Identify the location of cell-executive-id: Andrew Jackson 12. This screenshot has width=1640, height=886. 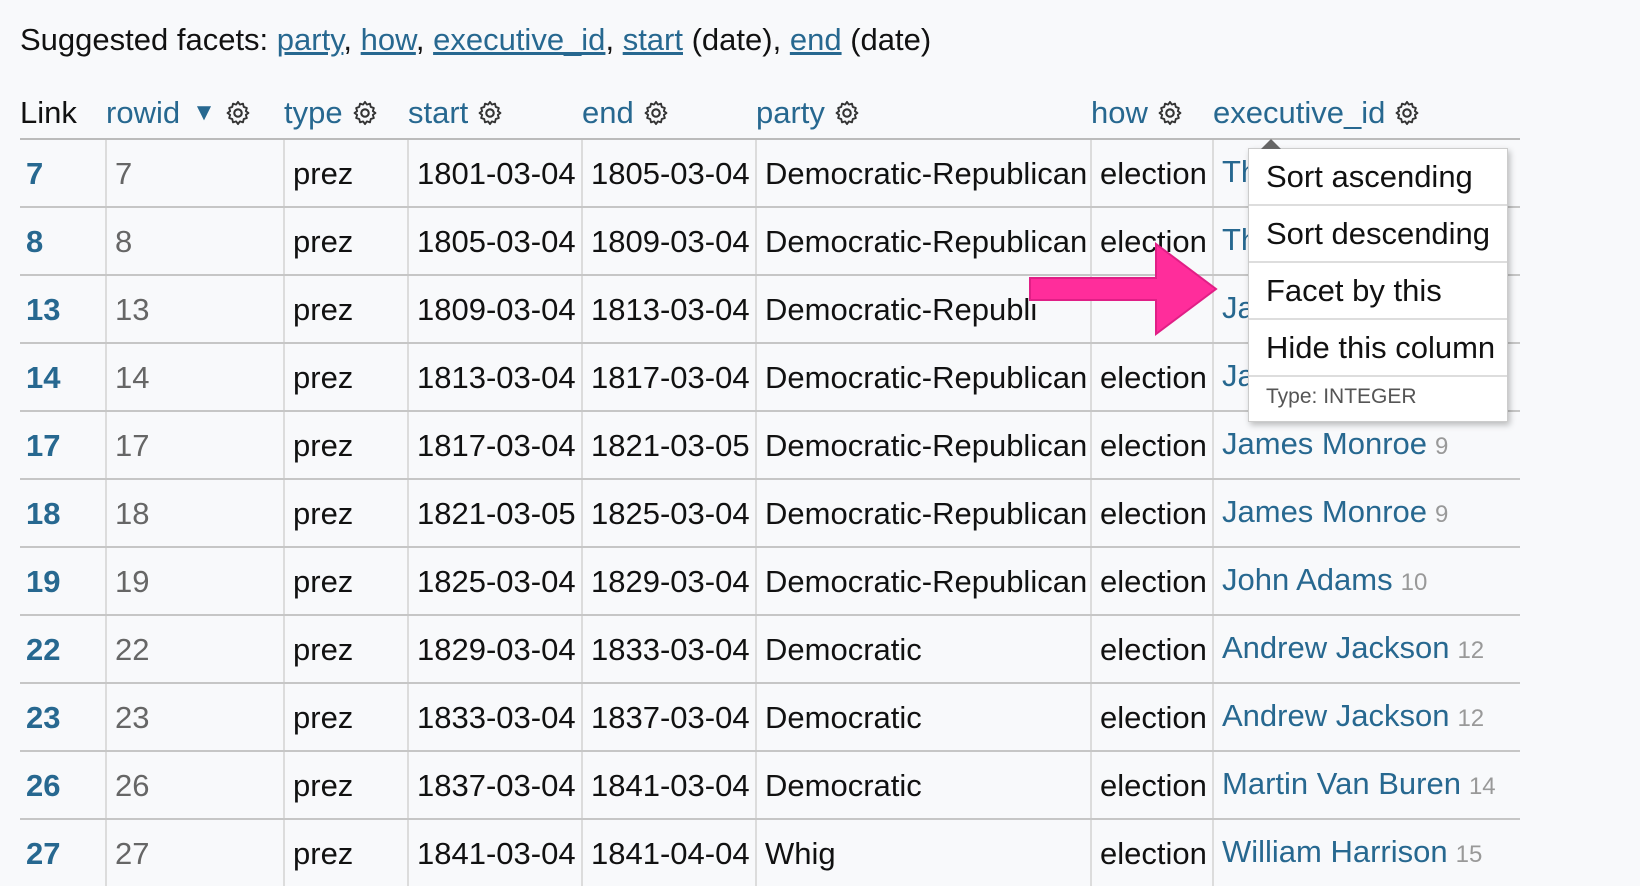
(1366, 717).